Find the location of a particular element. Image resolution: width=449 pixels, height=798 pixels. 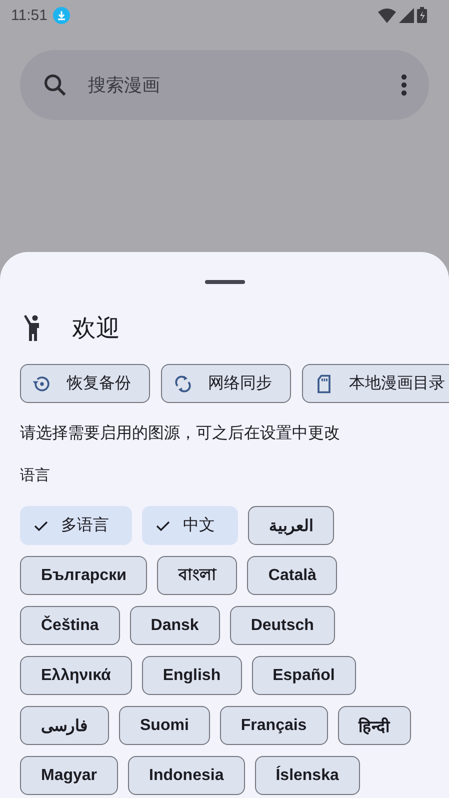

search-bar: 搜索漫画 is located at coordinates (224, 85).